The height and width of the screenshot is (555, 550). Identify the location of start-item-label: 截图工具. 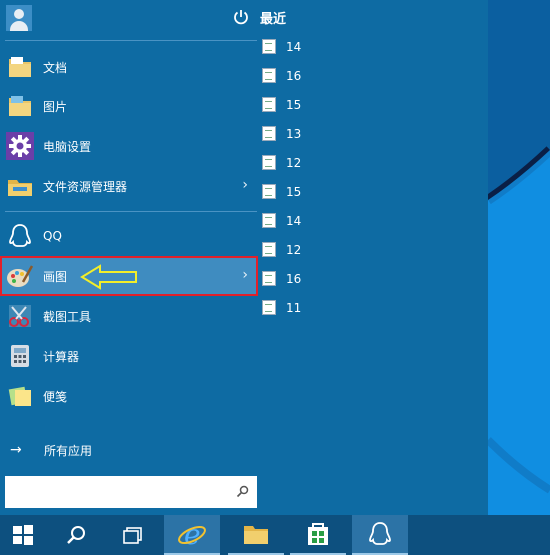
(67, 316).